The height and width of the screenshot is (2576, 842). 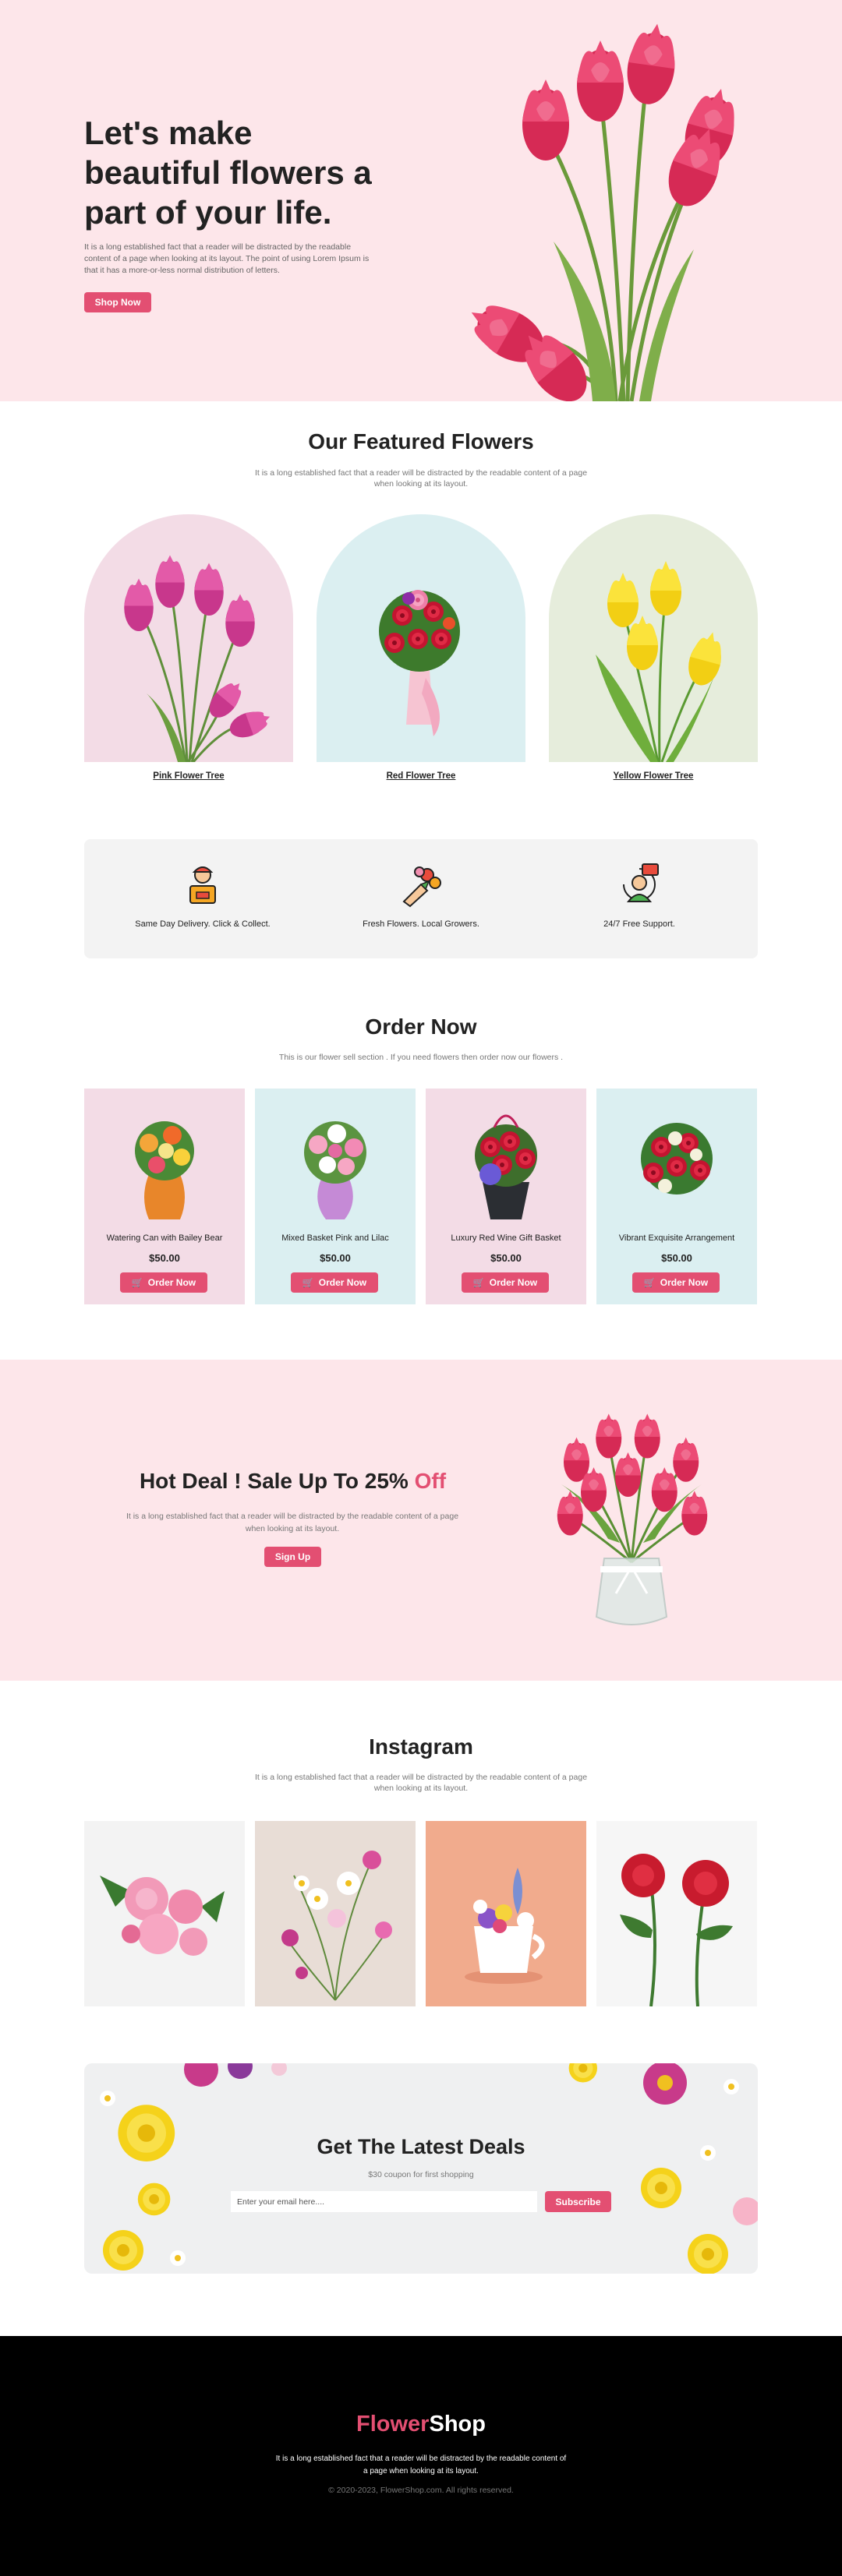 I want to click on deal-title: Hot Deal ! Sale Up To 25% Off, so click(x=292, y=1481).